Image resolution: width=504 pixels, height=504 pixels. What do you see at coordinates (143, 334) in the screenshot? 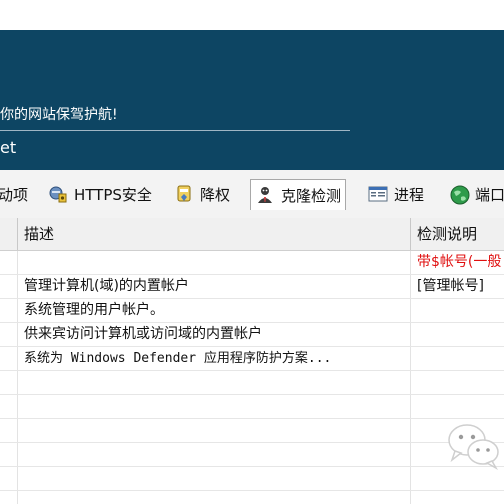
I see `row-description: 供来宾访问计算机或访问域的内置帐户` at bounding box center [143, 334].